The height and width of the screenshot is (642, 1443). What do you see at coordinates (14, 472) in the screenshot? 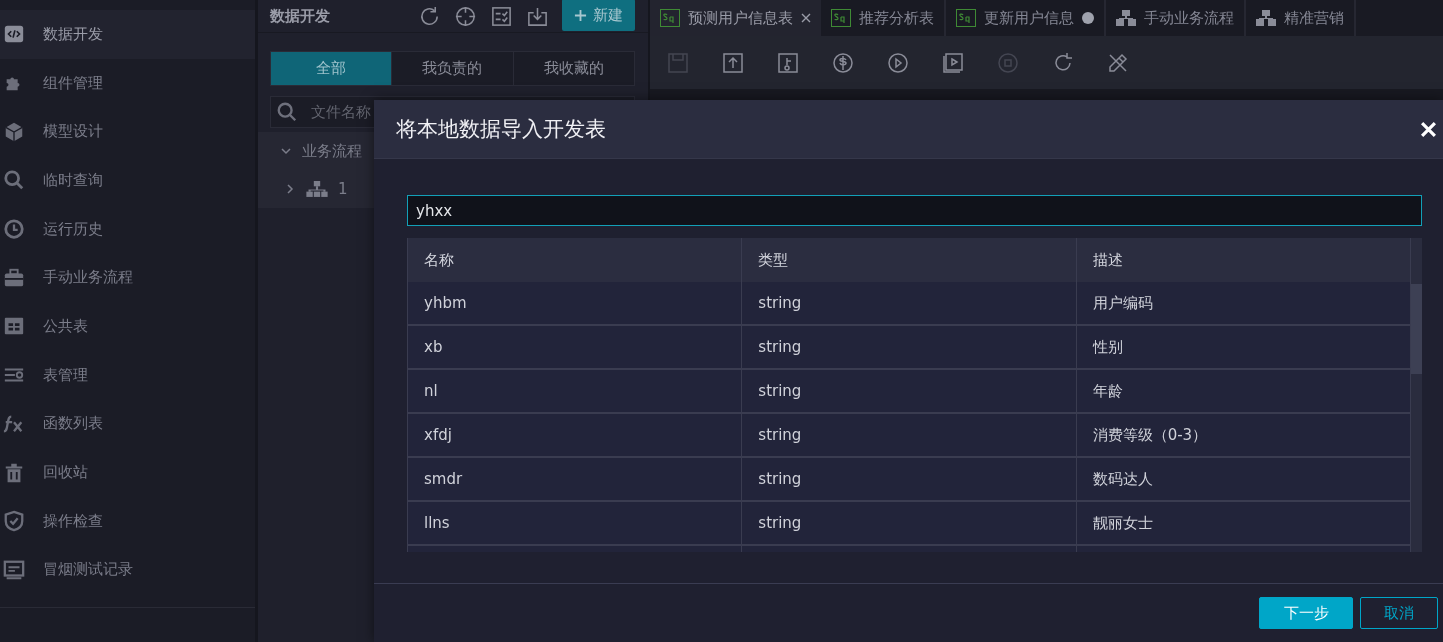
I see `trash-icon` at bounding box center [14, 472].